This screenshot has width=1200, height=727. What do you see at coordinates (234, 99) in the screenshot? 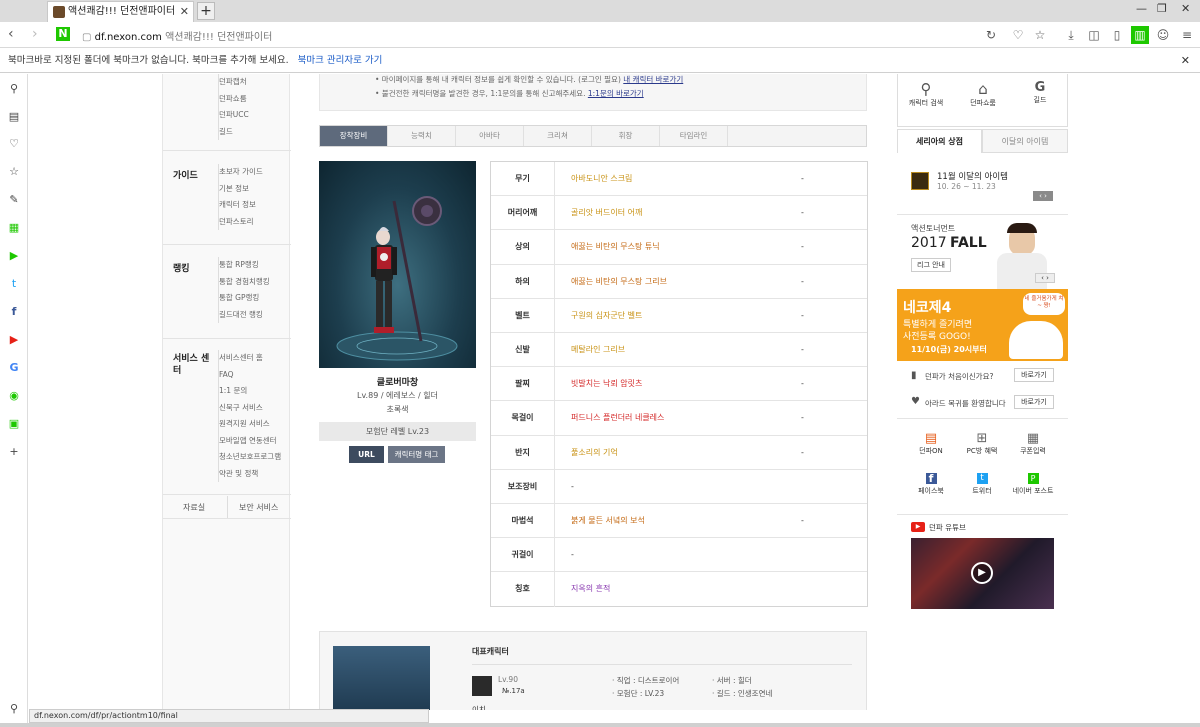
I see `nav-item: 던파쇼룸` at bounding box center [234, 99].